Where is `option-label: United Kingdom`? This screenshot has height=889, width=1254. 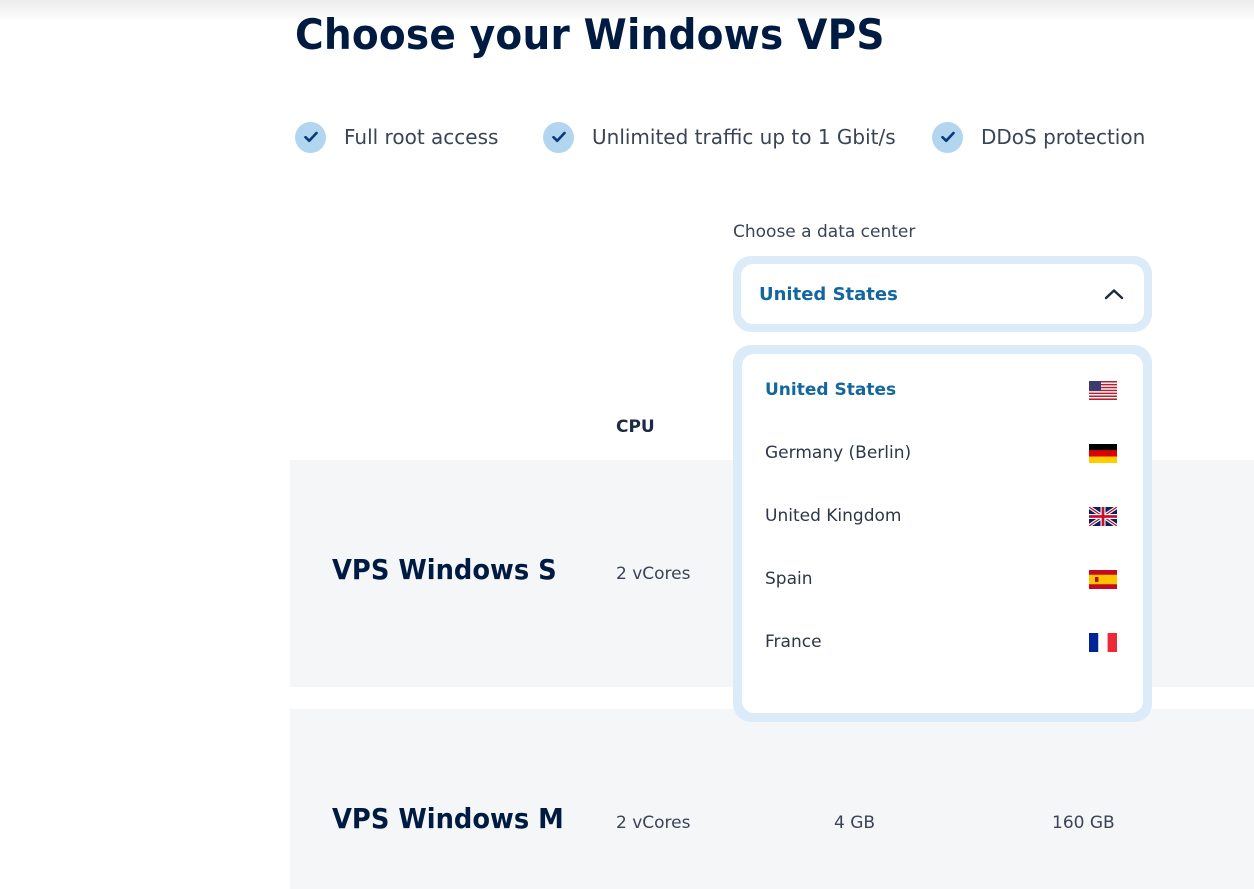 option-label: United Kingdom is located at coordinates (833, 516).